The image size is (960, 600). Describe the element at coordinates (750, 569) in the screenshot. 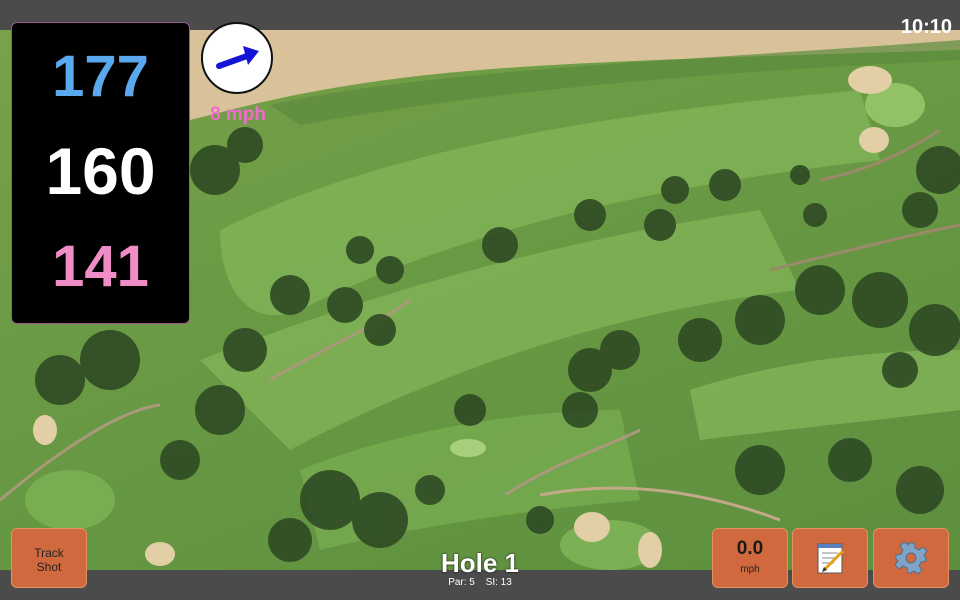

I see `speed-unit: mph` at that location.